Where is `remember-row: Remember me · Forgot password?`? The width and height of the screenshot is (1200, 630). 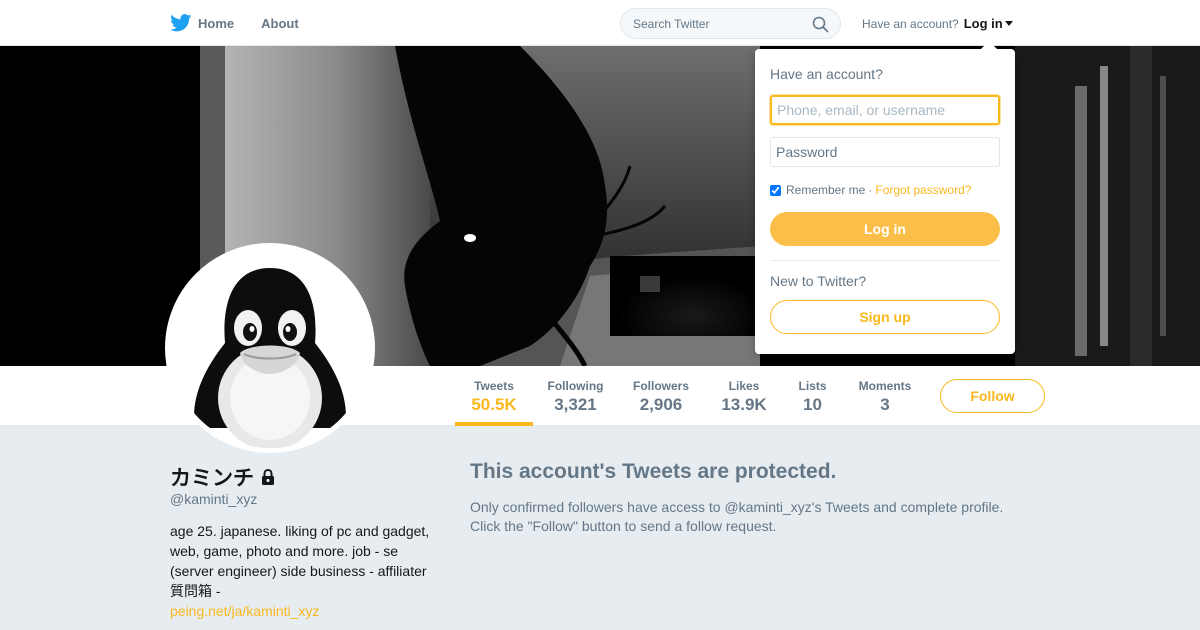
remember-row: Remember me · Forgot password? is located at coordinates (870, 190).